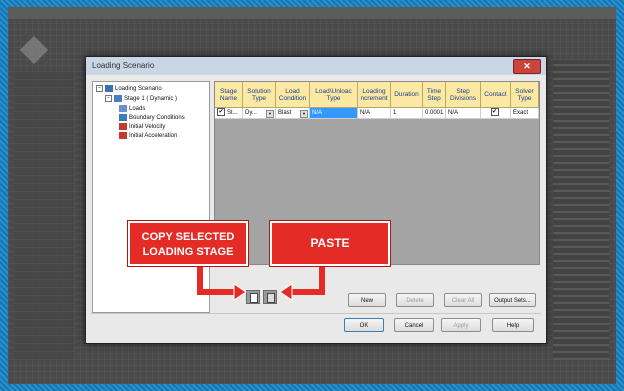 This screenshot has width=624, height=391. Describe the element at coordinates (307, 280) in the screenshot. I see `paste-arrow` at that location.